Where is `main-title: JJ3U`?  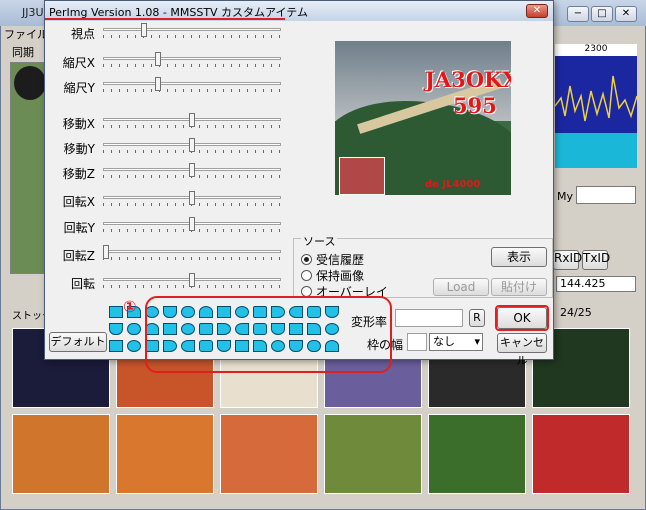 main-title: JJ3U is located at coordinates (33, 12).